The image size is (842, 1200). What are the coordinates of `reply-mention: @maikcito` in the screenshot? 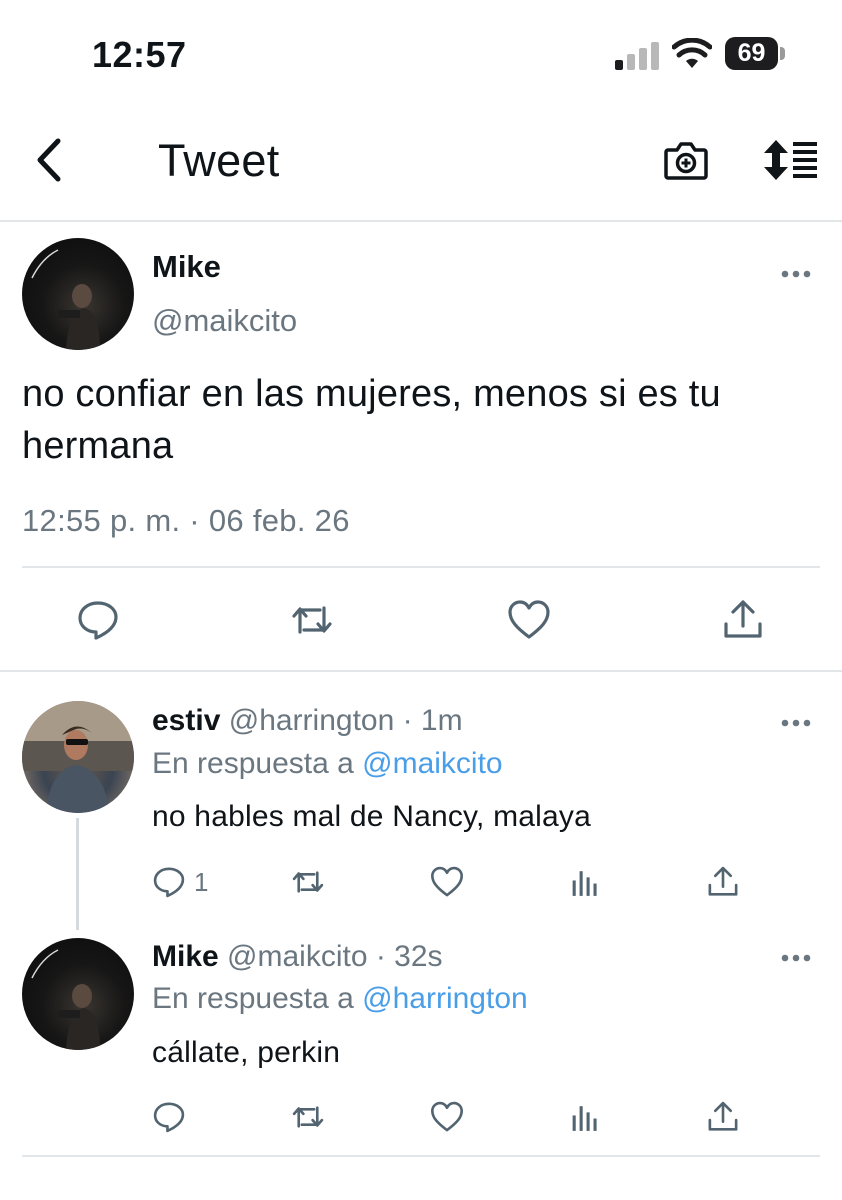 It's located at (432, 763).